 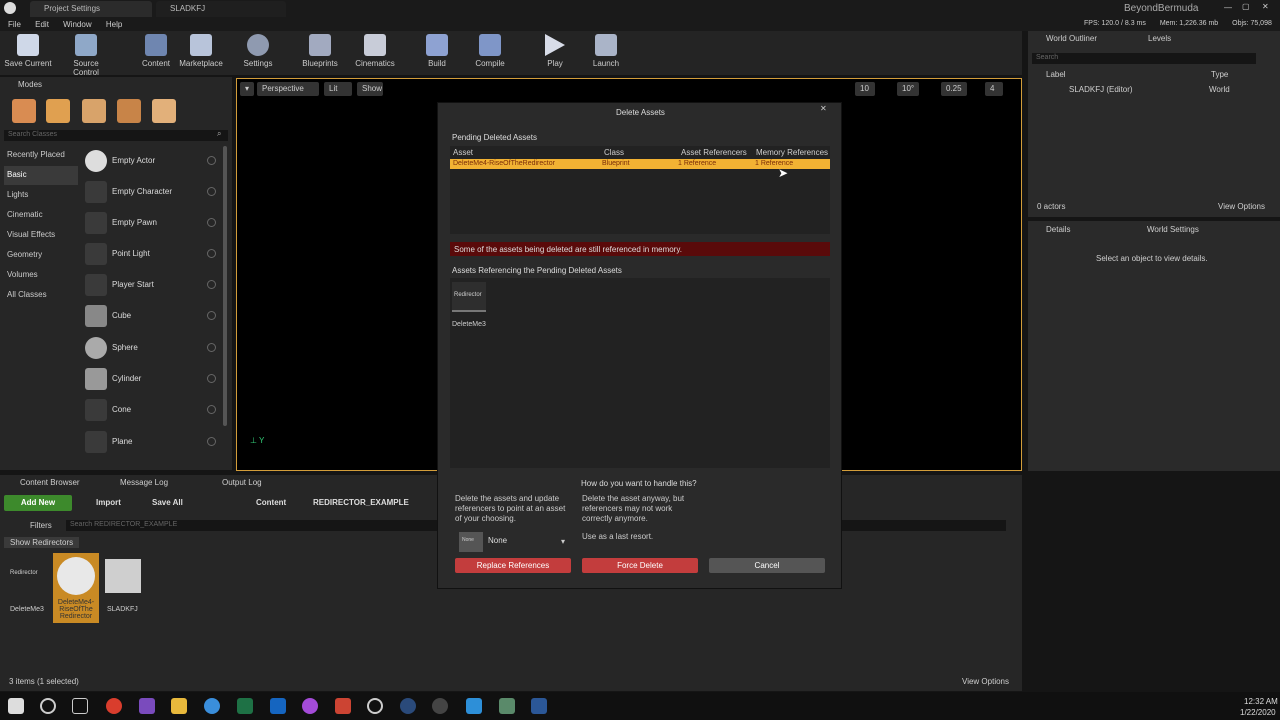 I want to click on category-lights: Lights, so click(x=41, y=195).